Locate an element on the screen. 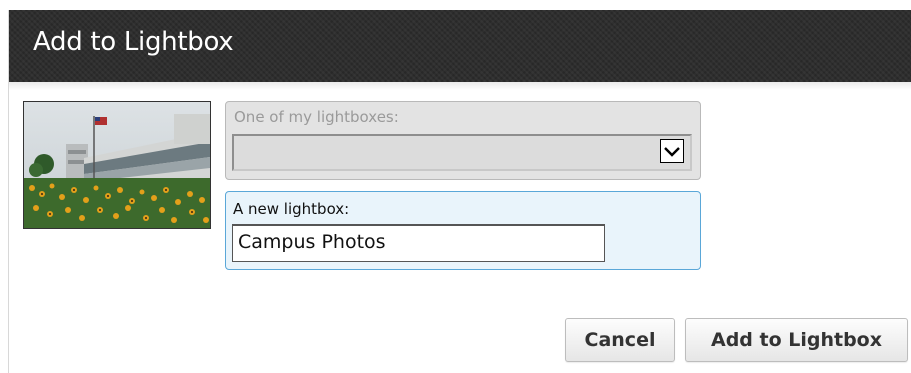 This screenshot has height=373, width=911. existing-lightbox-group: One of my lightboxes: is located at coordinates (463, 140).